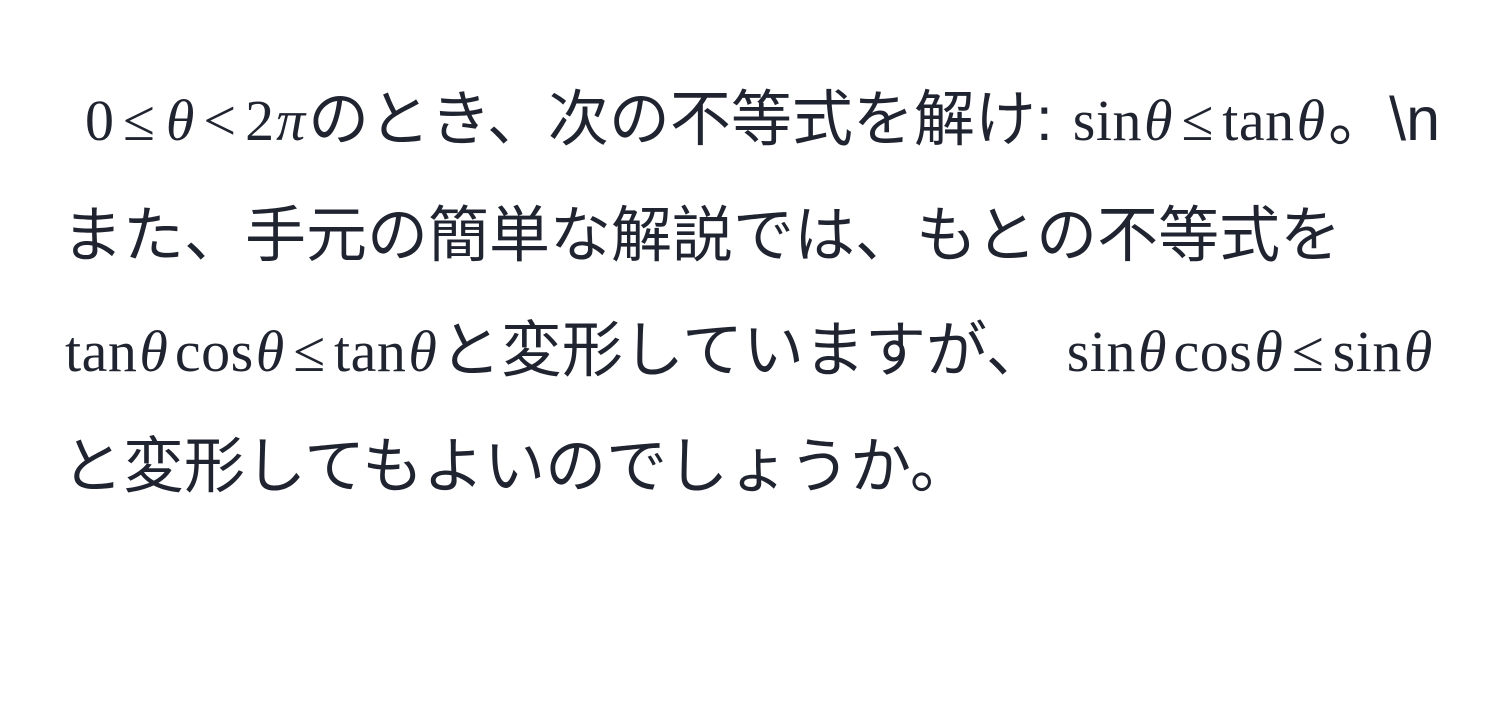  What do you see at coordinates (1359, 119) in the screenshot?
I see `punctuation-1: 。` at bounding box center [1359, 119].